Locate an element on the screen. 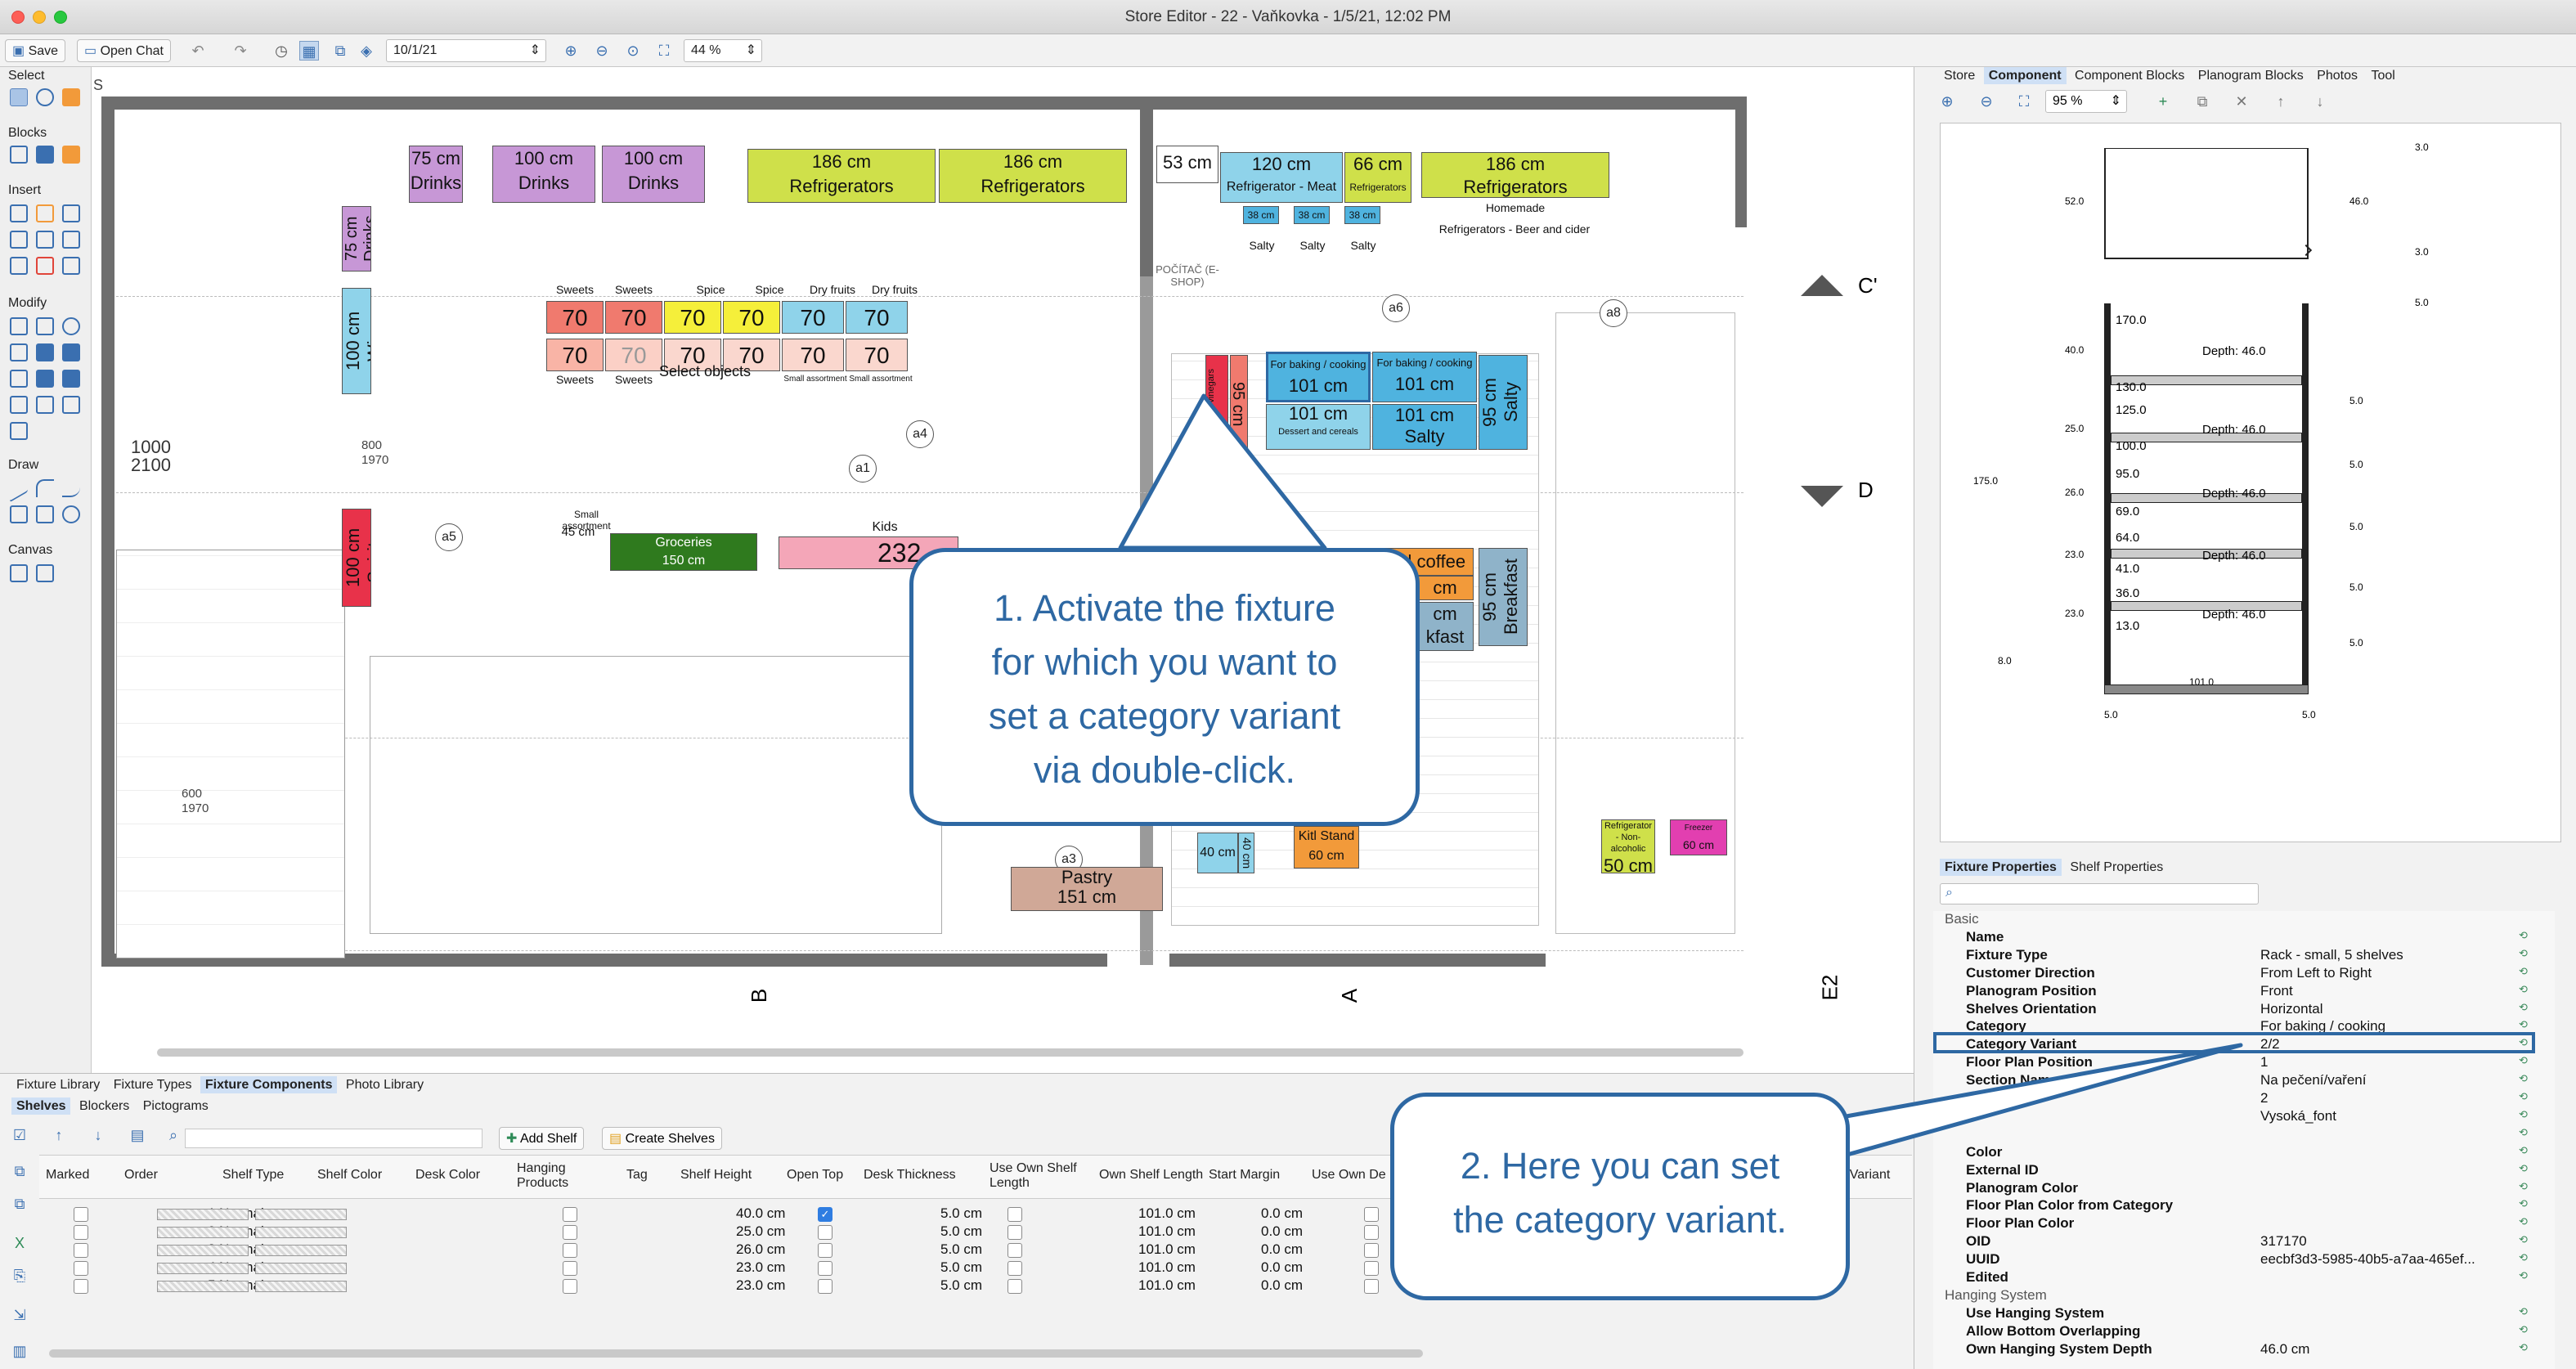 The image size is (2576, 1369). property-value: 317170 is located at coordinates (2283, 1241).